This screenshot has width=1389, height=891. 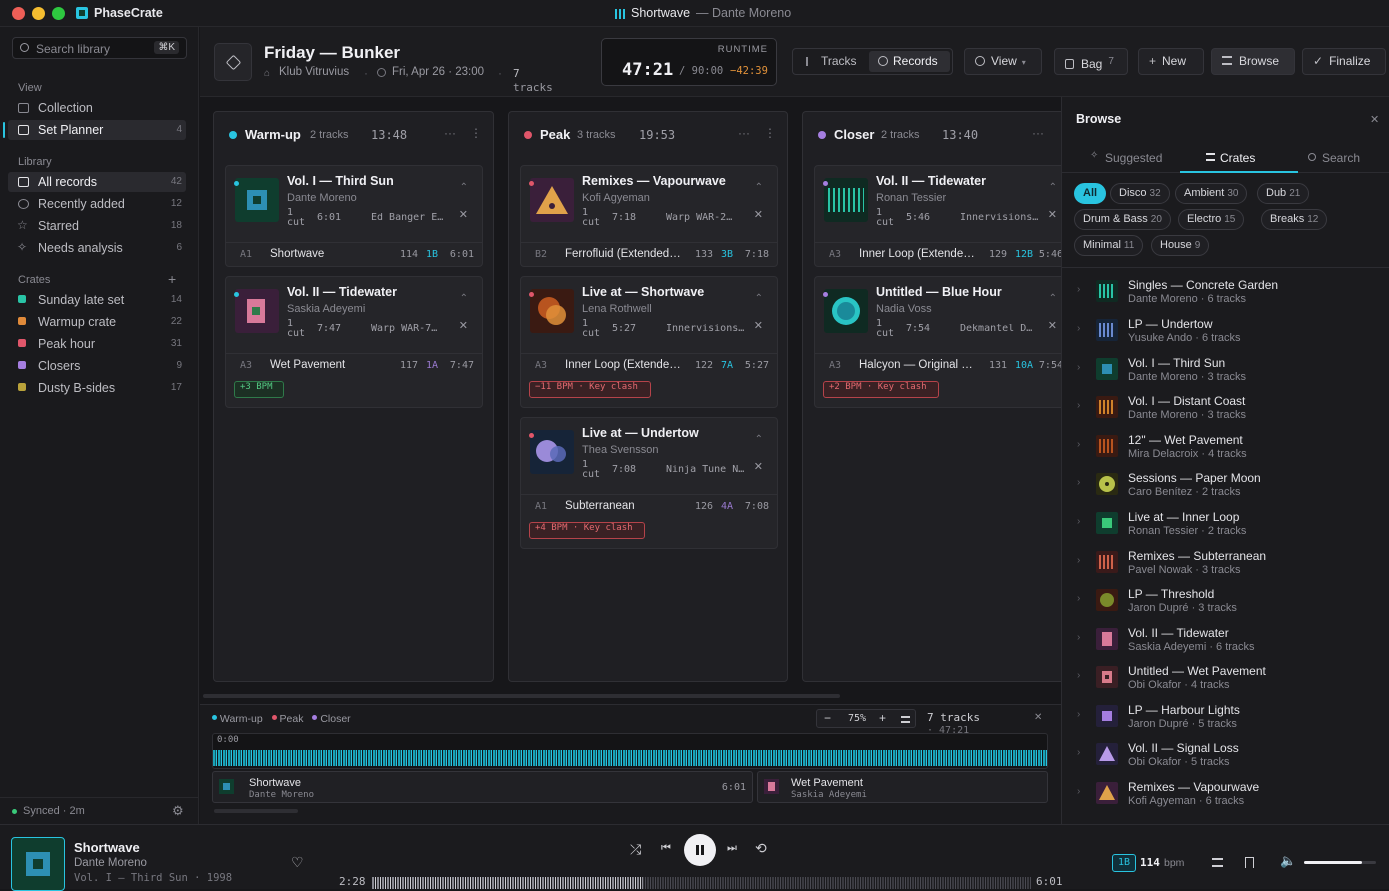 I want to click on release-item: › LP — Threshold Jaron Dupré · 3 tracks, so click(x=1225, y=602).